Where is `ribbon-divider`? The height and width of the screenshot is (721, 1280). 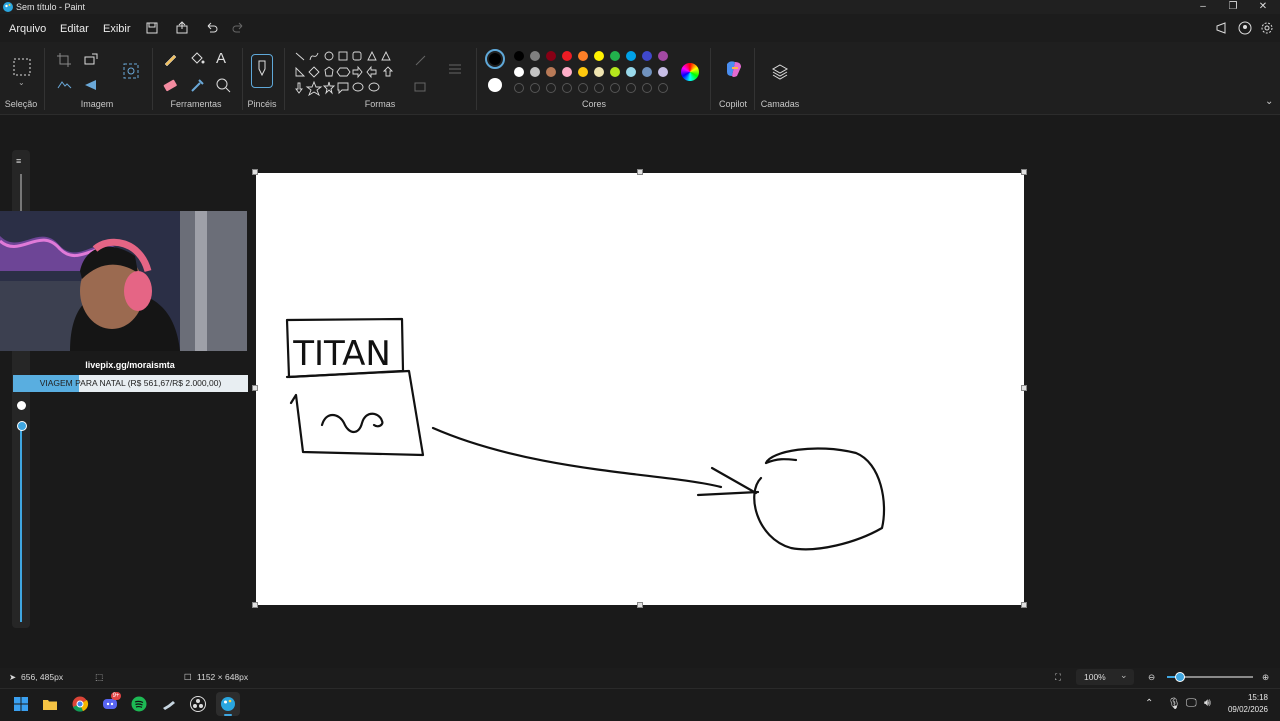 ribbon-divider is located at coordinates (476, 79).